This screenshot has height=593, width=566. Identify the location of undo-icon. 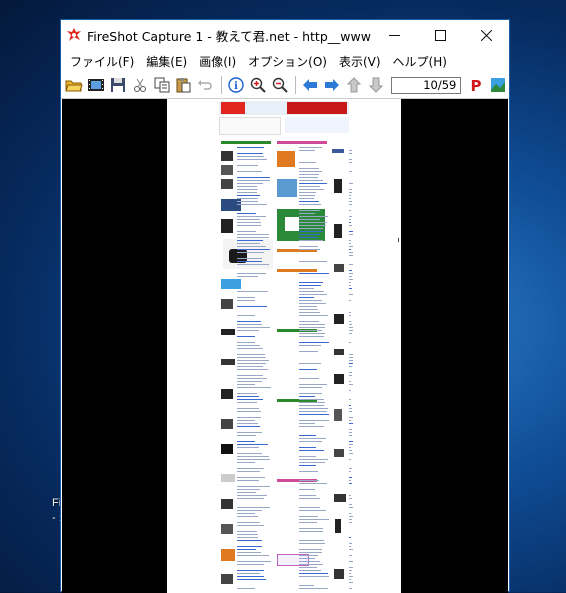
(205, 85).